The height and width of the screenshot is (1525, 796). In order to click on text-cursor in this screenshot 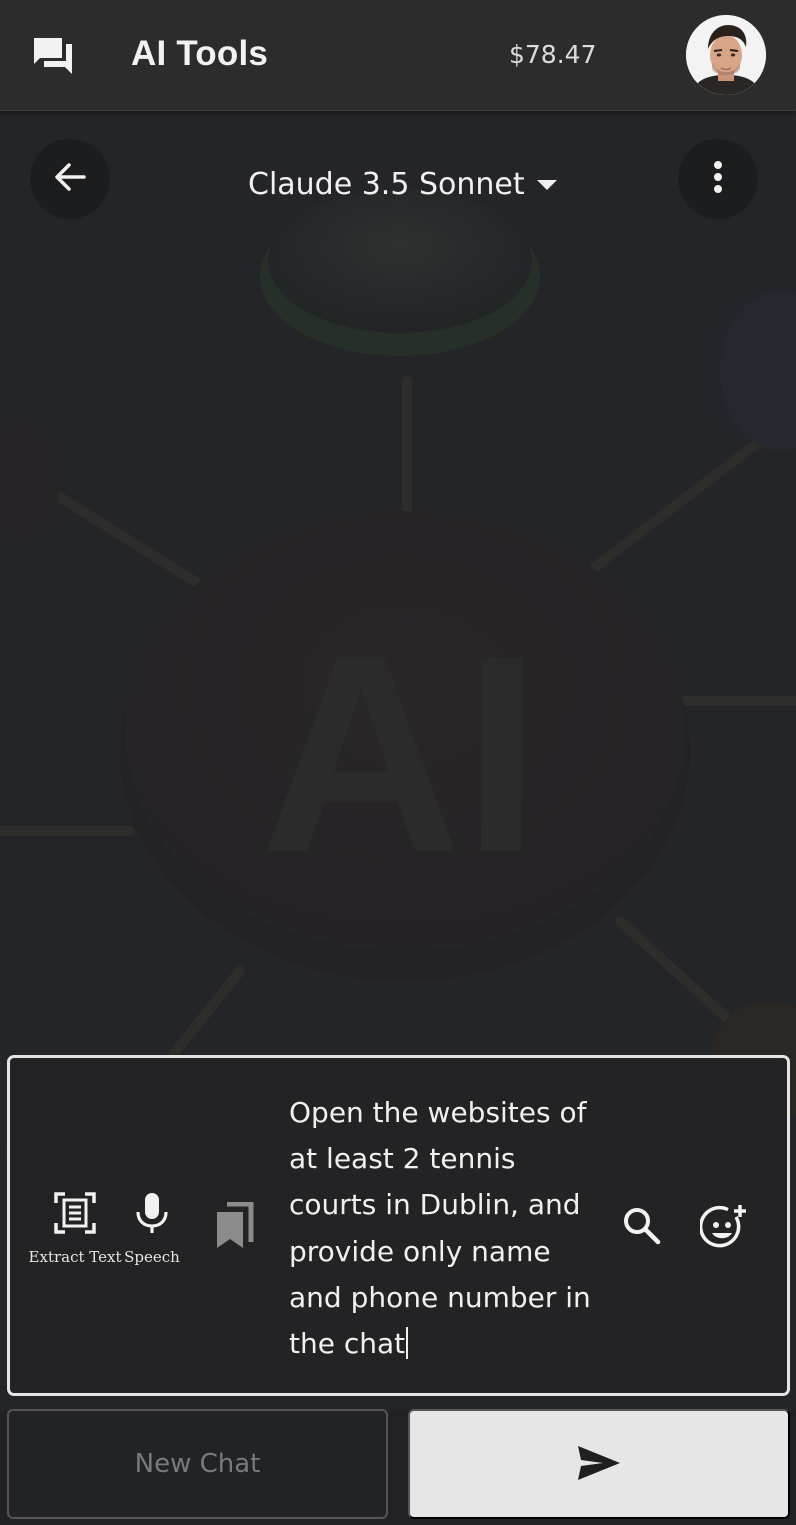, I will do `click(407, 1343)`.